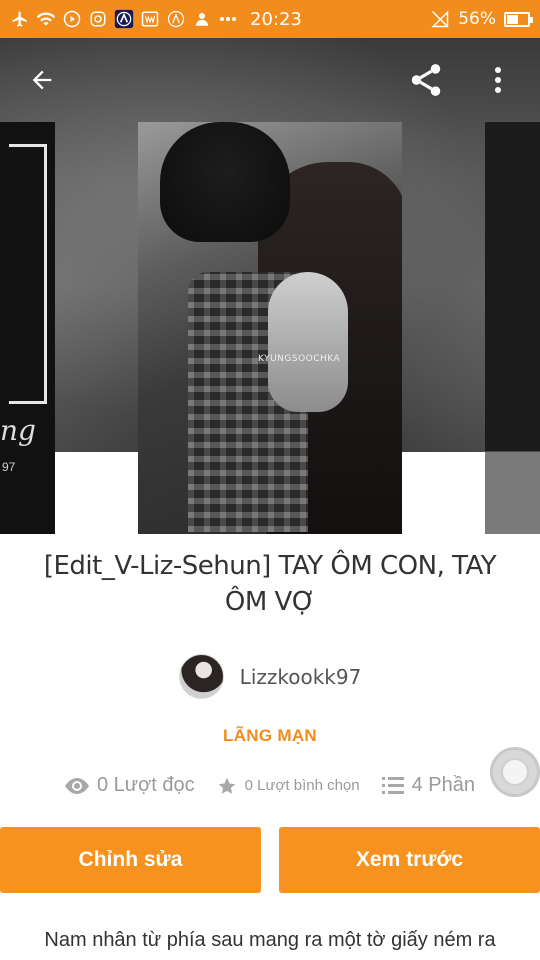  Describe the element at coordinates (202, 19) in the screenshot. I see `person-icon` at that location.